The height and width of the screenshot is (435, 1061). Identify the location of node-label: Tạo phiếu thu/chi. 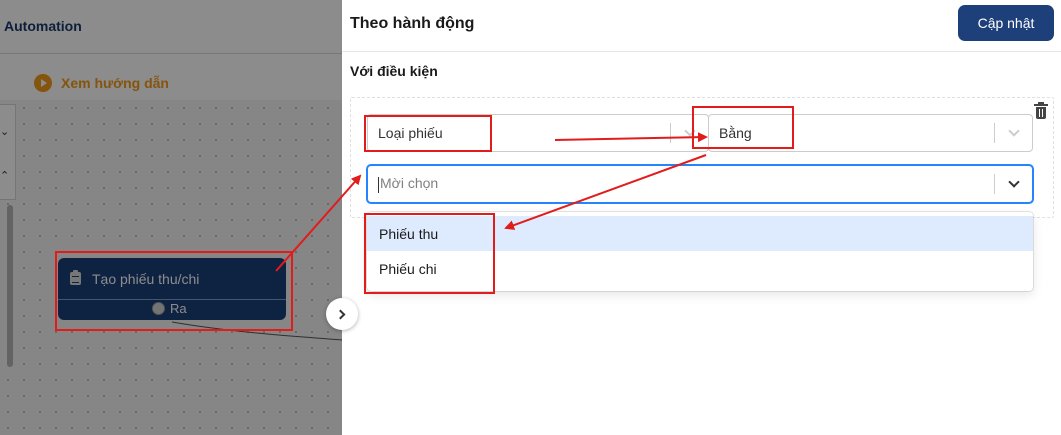
(146, 278).